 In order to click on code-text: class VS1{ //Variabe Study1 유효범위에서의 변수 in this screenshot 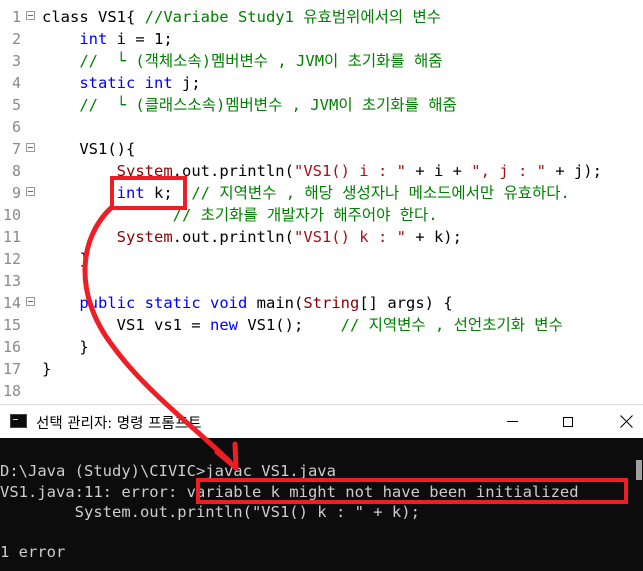, I will do `click(241, 17)`.